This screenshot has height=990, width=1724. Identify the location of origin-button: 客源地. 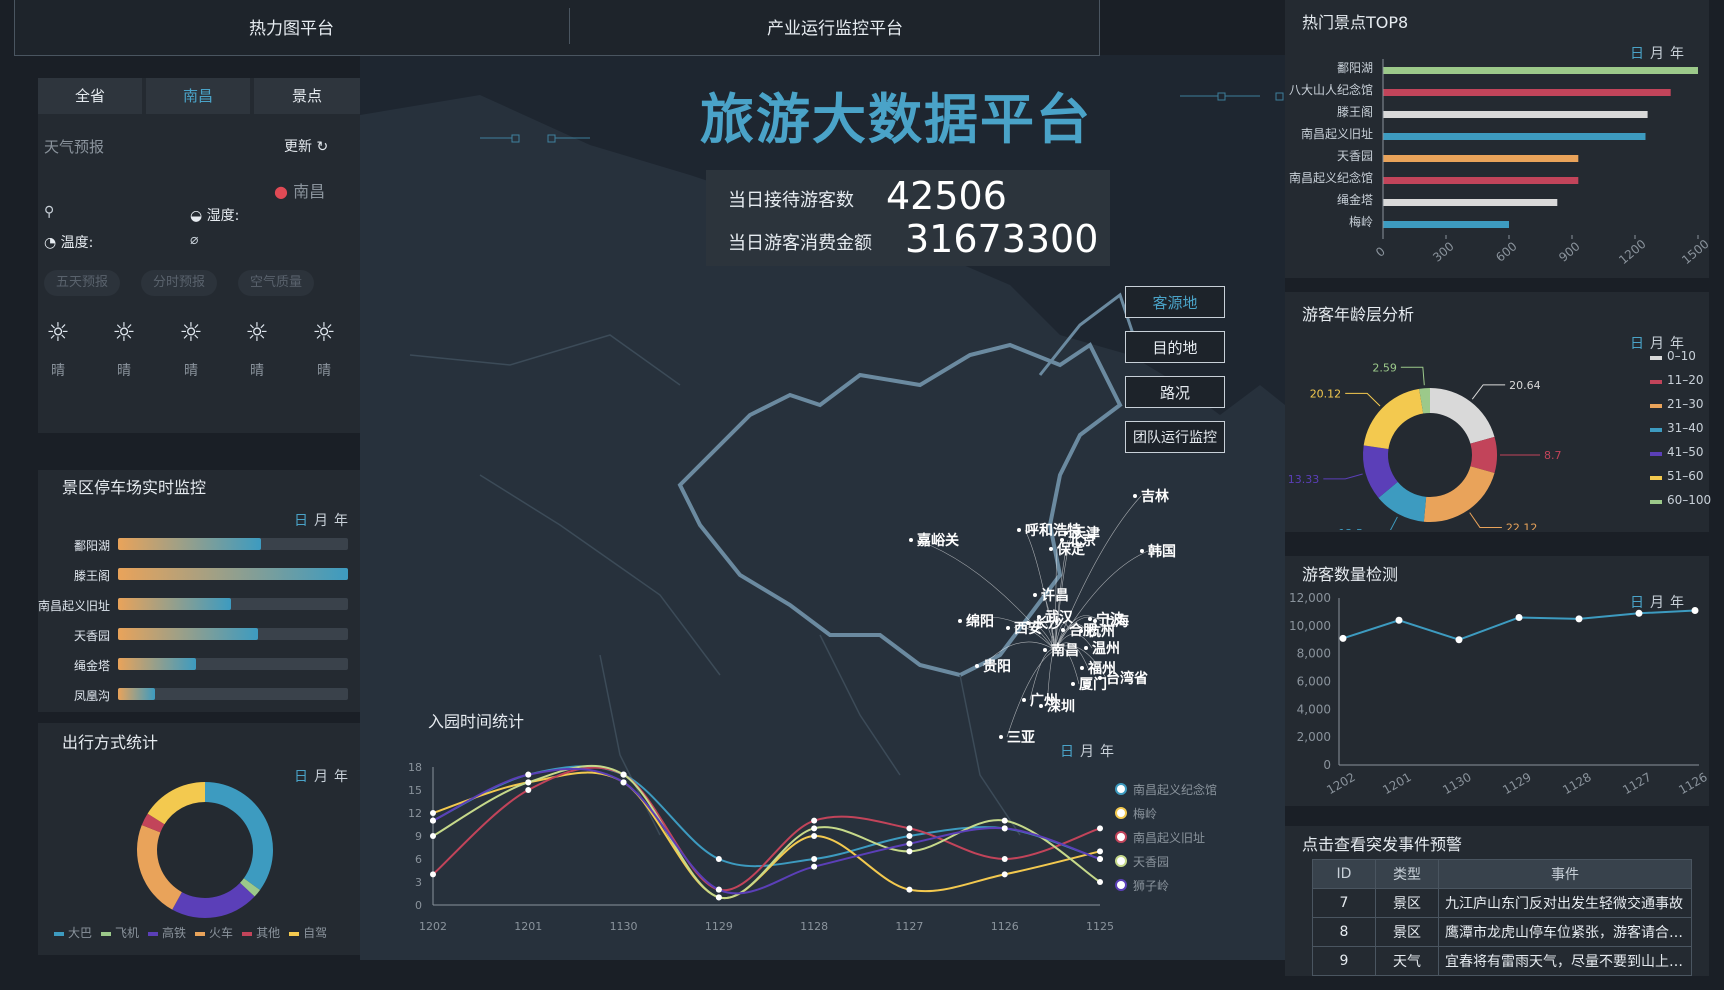
(1175, 302).